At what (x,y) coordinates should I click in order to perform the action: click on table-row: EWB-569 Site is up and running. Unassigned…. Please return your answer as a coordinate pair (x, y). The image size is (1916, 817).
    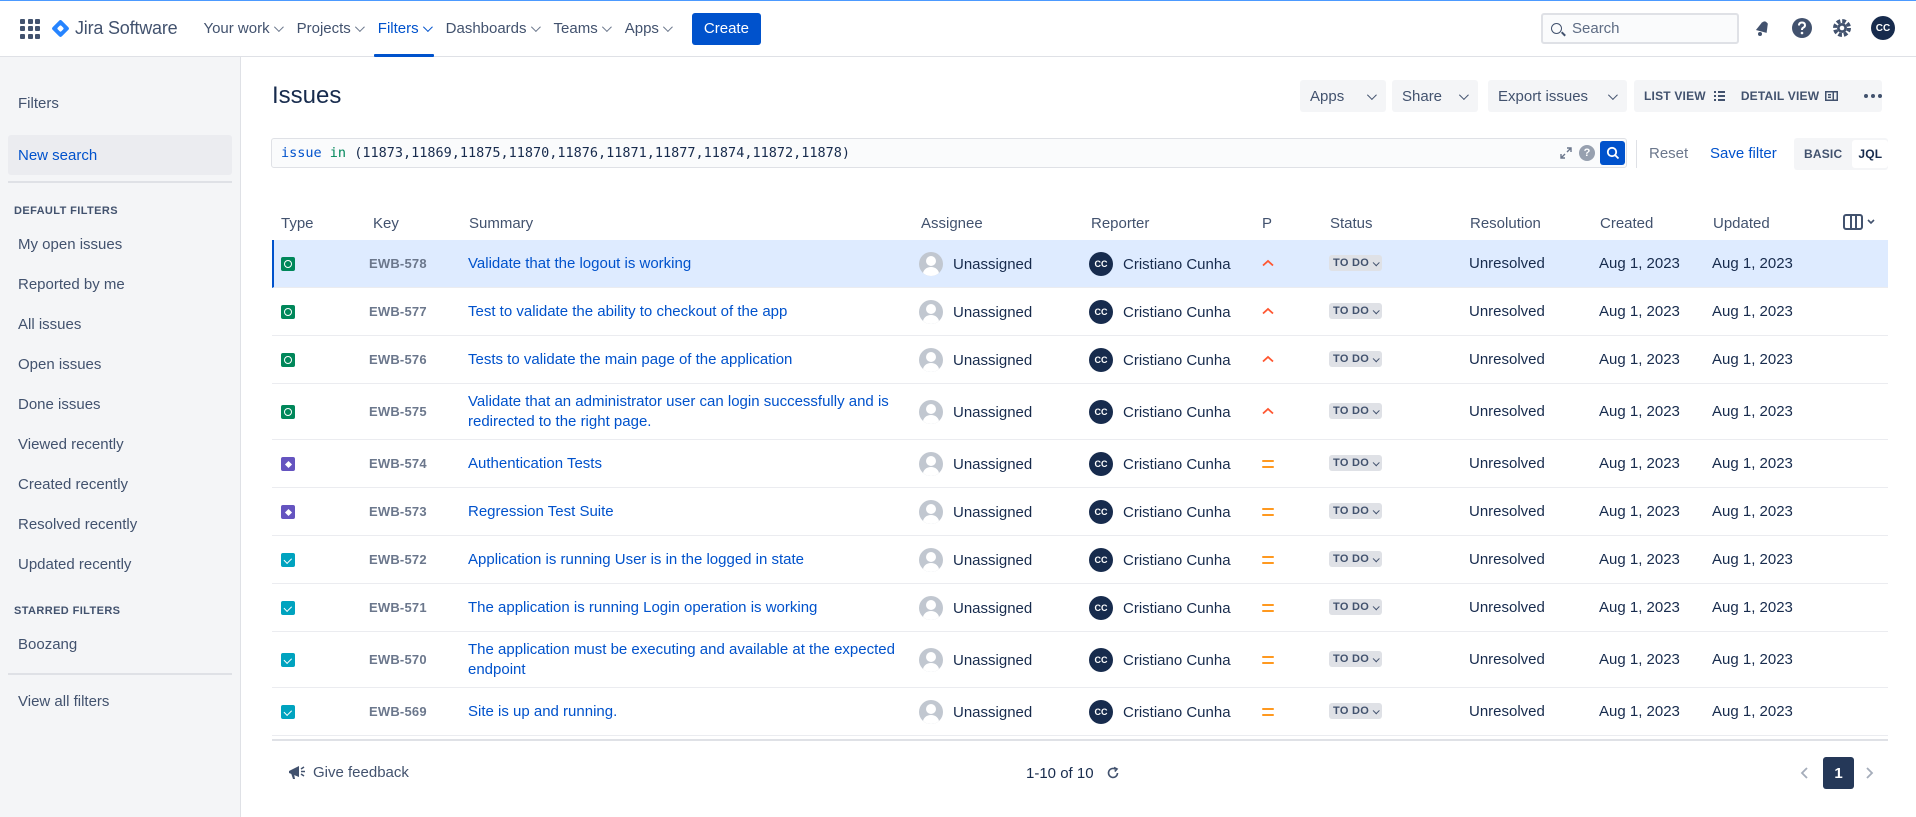
    Looking at the image, I should click on (1080, 712).